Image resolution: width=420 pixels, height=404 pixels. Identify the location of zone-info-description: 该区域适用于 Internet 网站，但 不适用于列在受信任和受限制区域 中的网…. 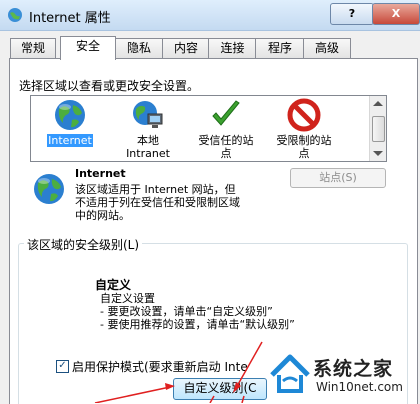
(175, 202).